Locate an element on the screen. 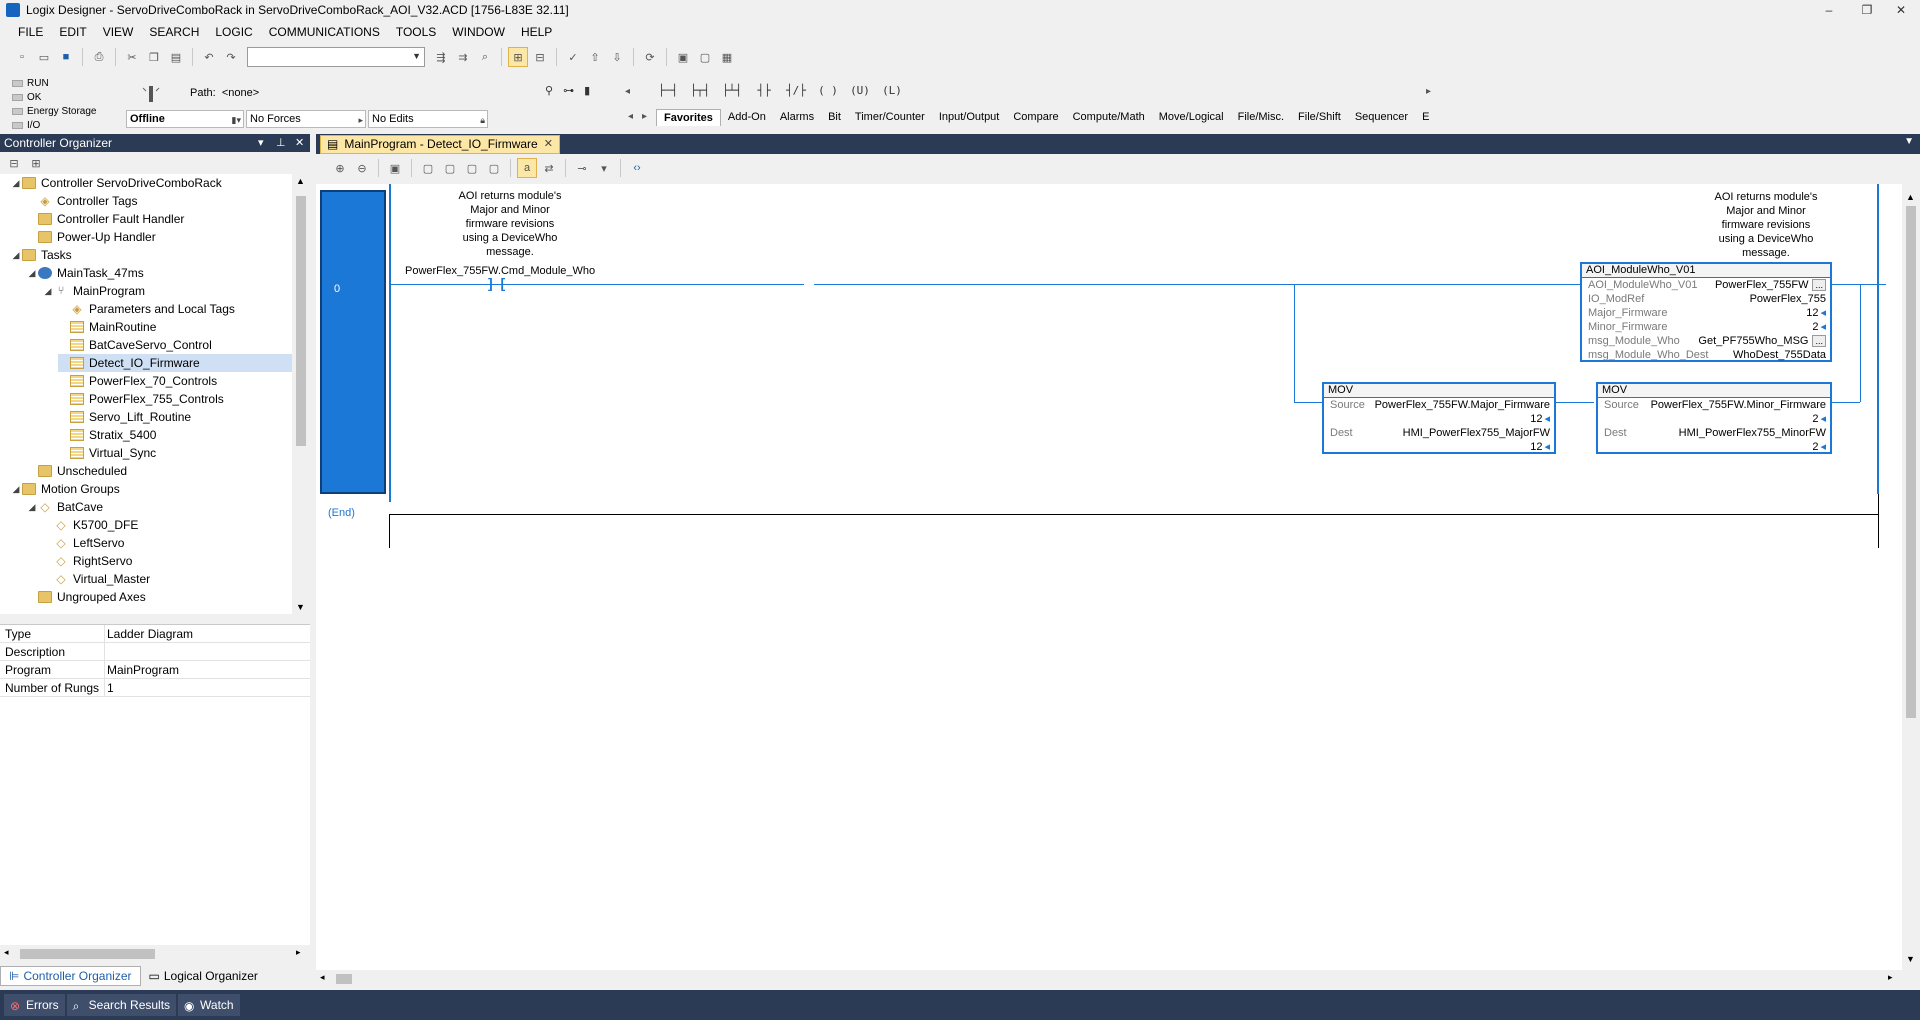 The image size is (1920, 1020). aoi-param-row: IO_ModRef PowerFlex_755 is located at coordinates (1706, 299).